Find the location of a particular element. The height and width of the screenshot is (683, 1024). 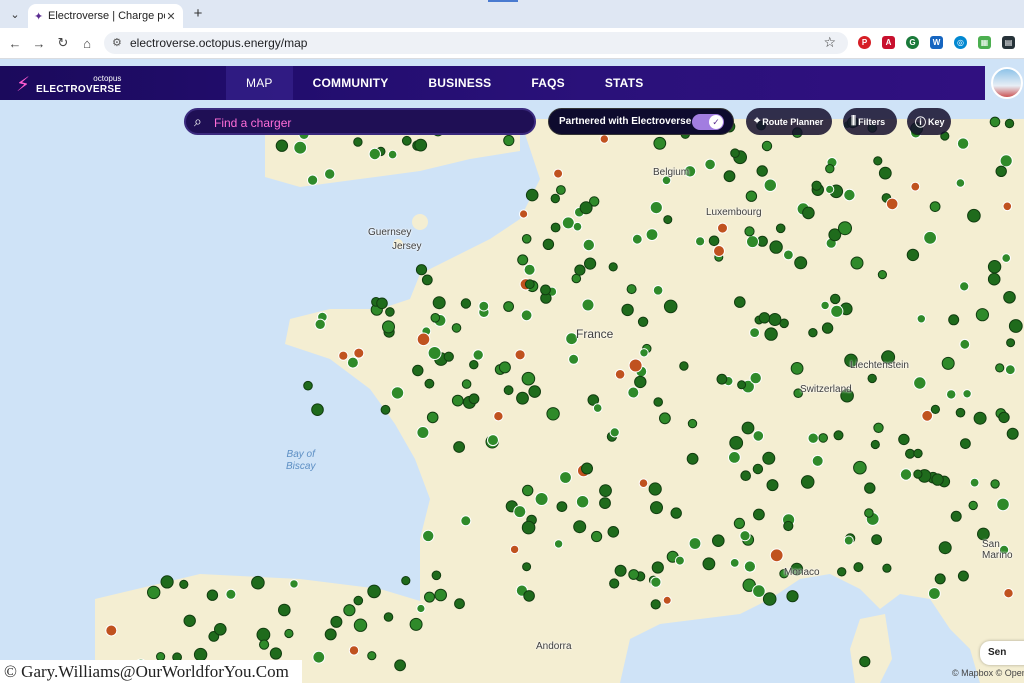

url-text: electroverse.octopus.energy/map is located at coordinates (218, 43).